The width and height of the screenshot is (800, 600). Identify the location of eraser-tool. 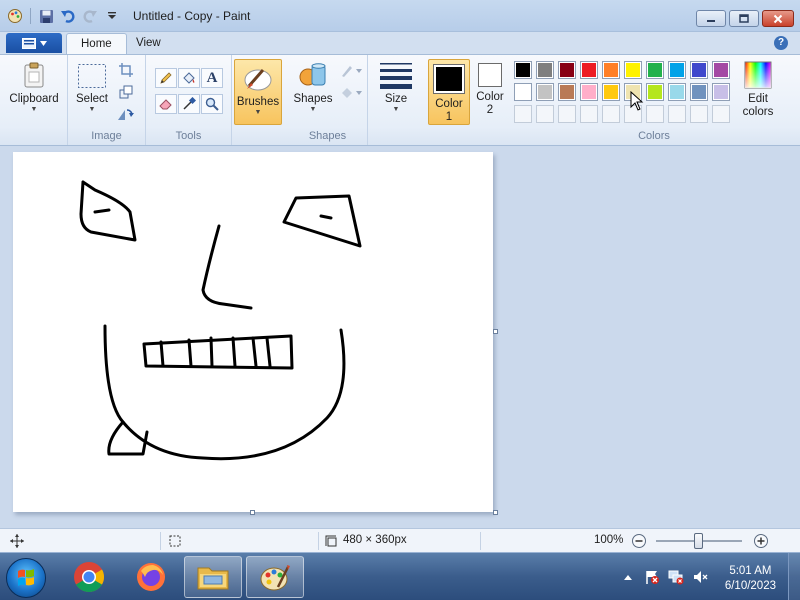
(166, 104).